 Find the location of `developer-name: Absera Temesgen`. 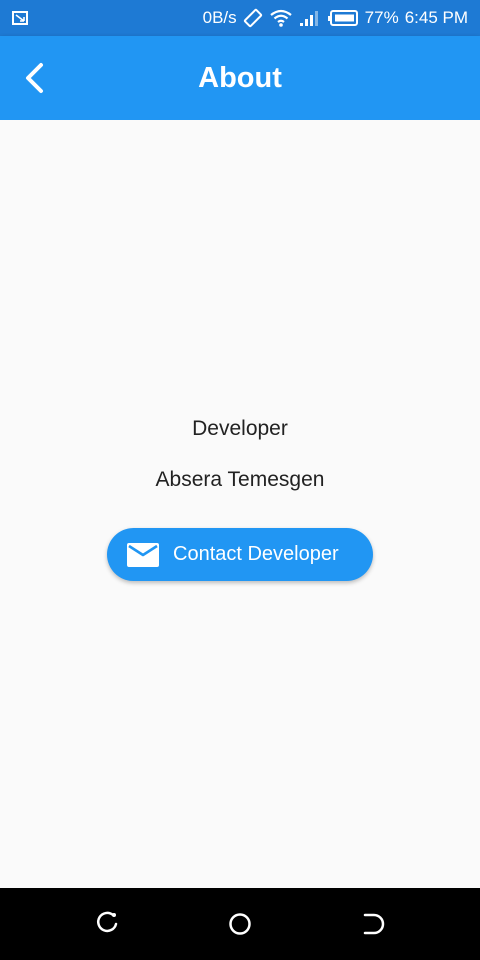

developer-name: Absera Temesgen is located at coordinates (240, 479).